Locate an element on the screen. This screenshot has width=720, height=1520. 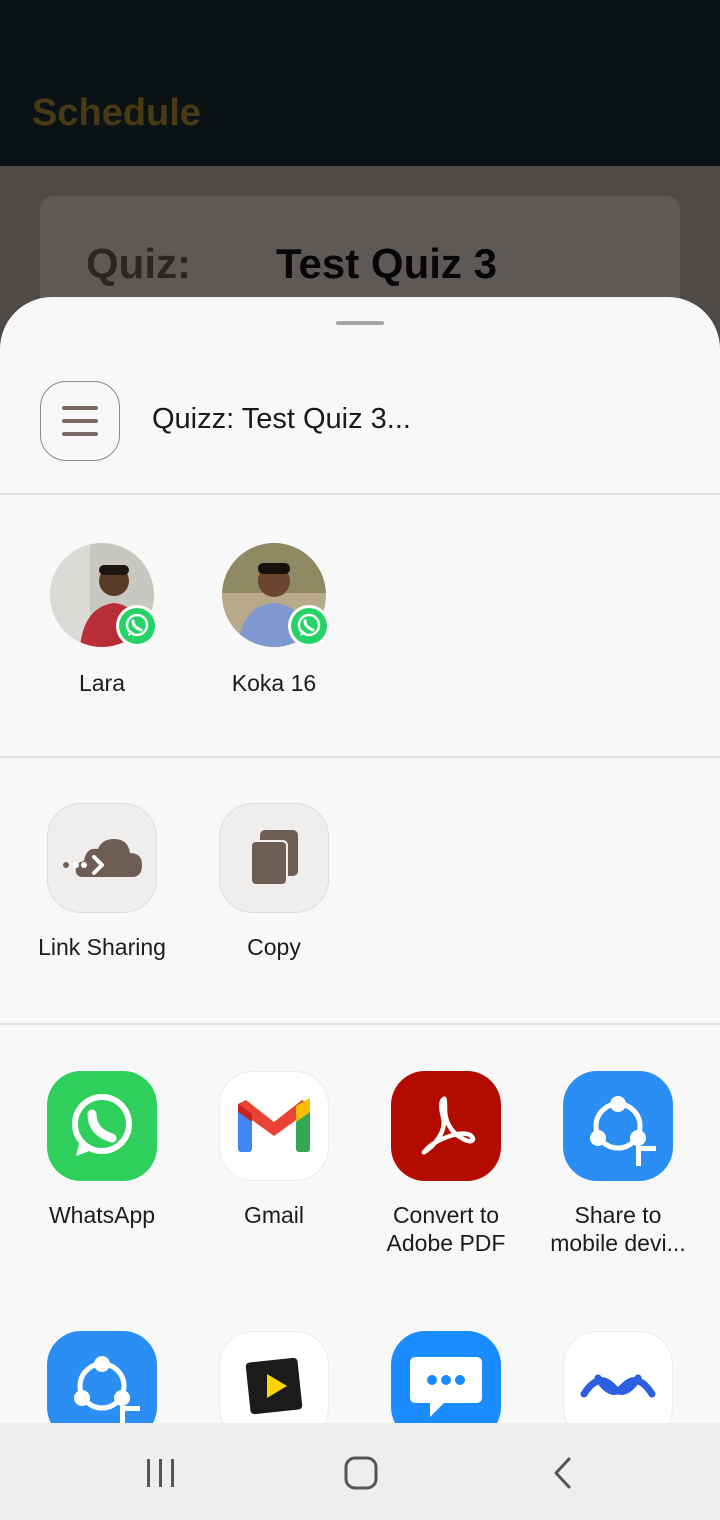
recent-apps-button is located at coordinates (161, 1473).